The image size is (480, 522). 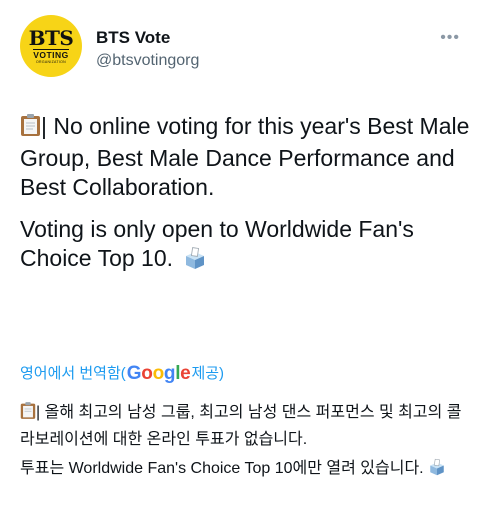 What do you see at coordinates (158, 373) in the screenshot?
I see `google-logo: Google` at bounding box center [158, 373].